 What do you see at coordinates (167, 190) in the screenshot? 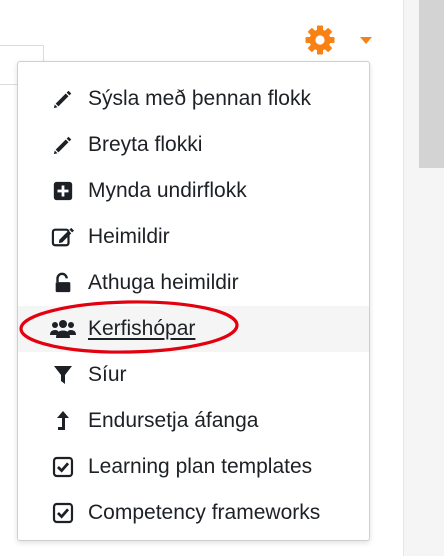
I see `menu-item-label: Mynda undirflokk` at bounding box center [167, 190].